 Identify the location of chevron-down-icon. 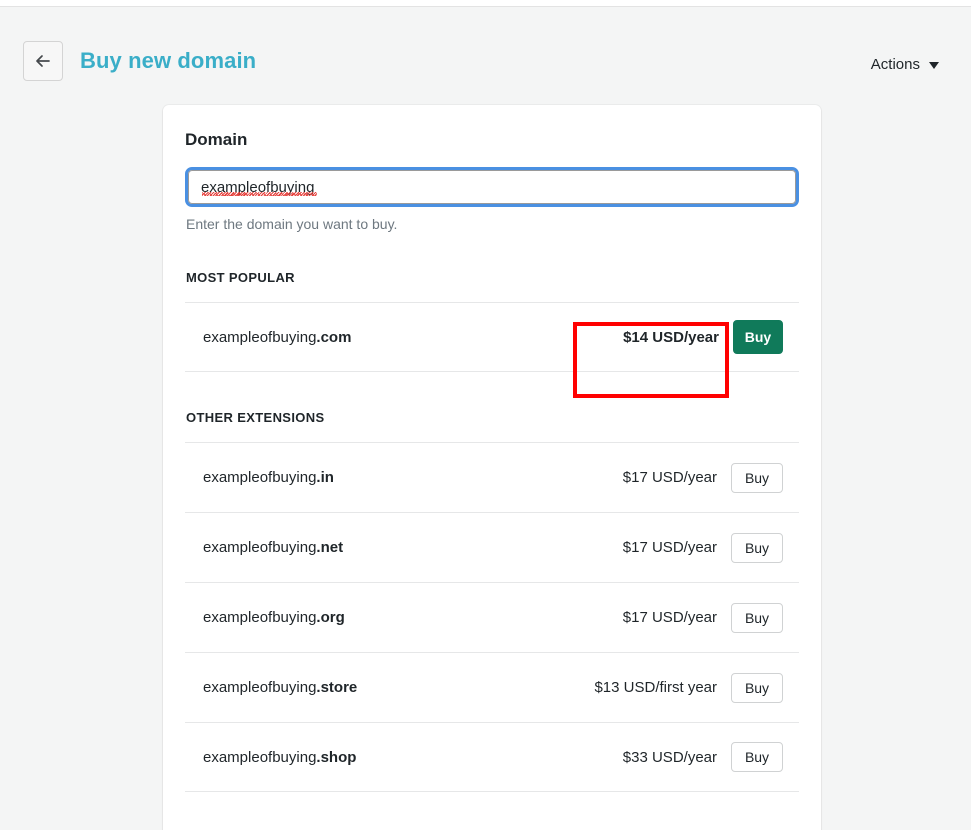
(934, 65).